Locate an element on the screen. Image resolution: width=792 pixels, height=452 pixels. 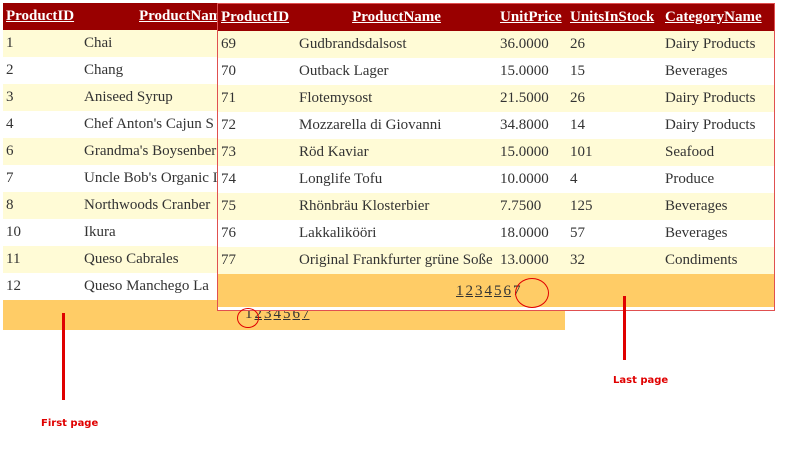
table-cell: Longlife Tofu is located at coordinates (396, 179).